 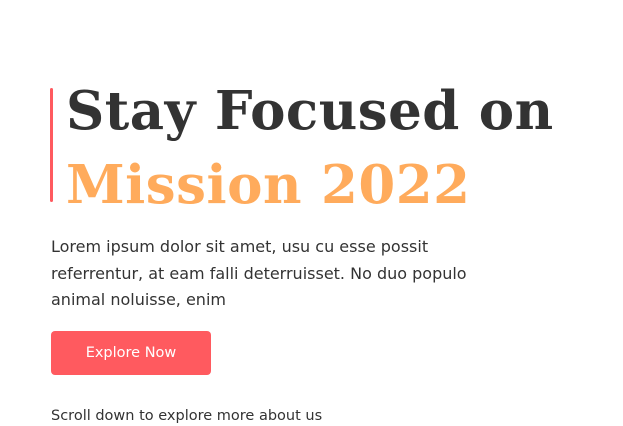 What do you see at coordinates (187, 416) in the screenshot?
I see `scroll-hint: Scroll down to explore more about us` at bounding box center [187, 416].